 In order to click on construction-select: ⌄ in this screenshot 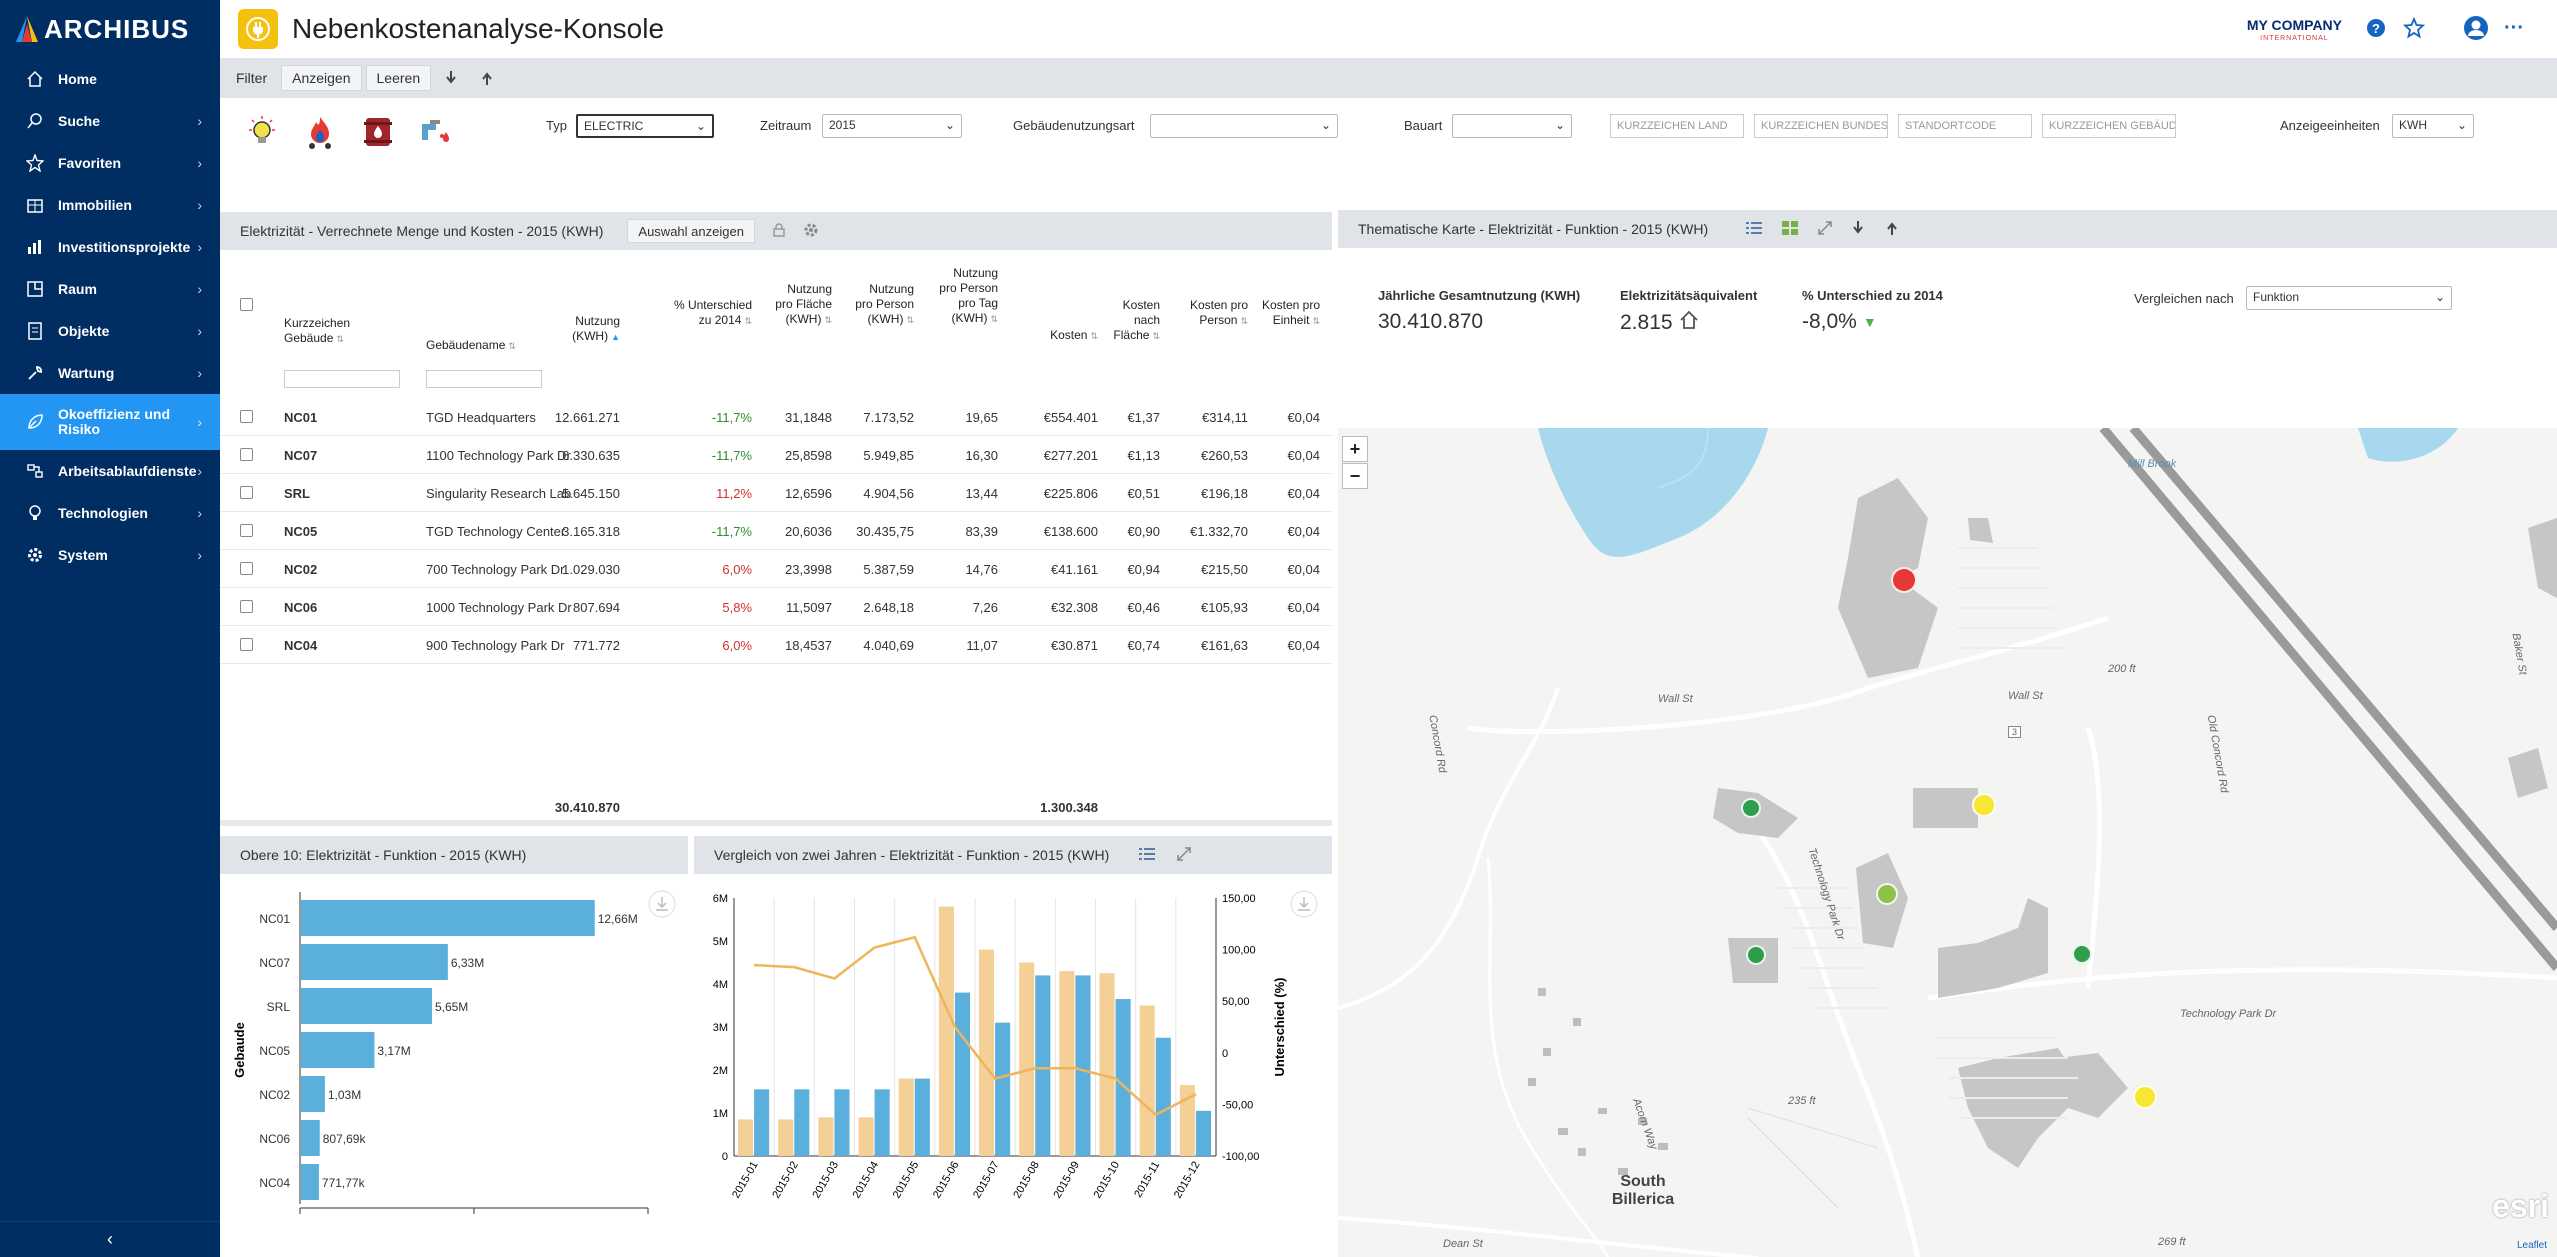, I will do `click(1512, 126)`.